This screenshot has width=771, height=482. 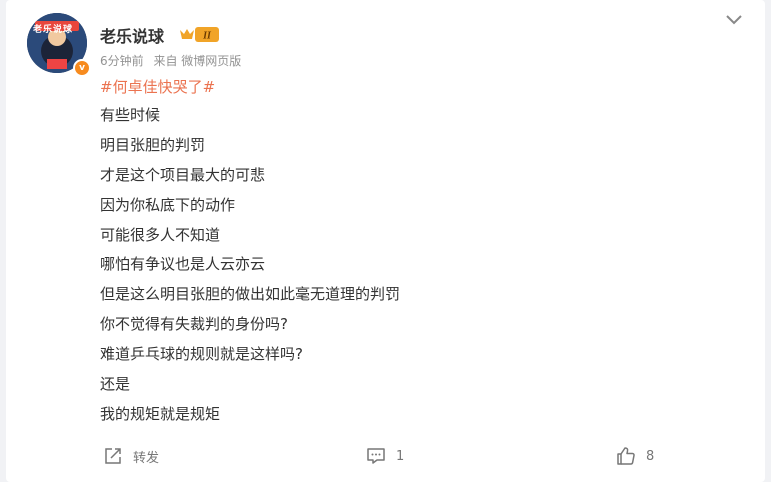 I want to click on post-meta: 6分钟前 来自 微博网页版, so click(x=173, y=60).